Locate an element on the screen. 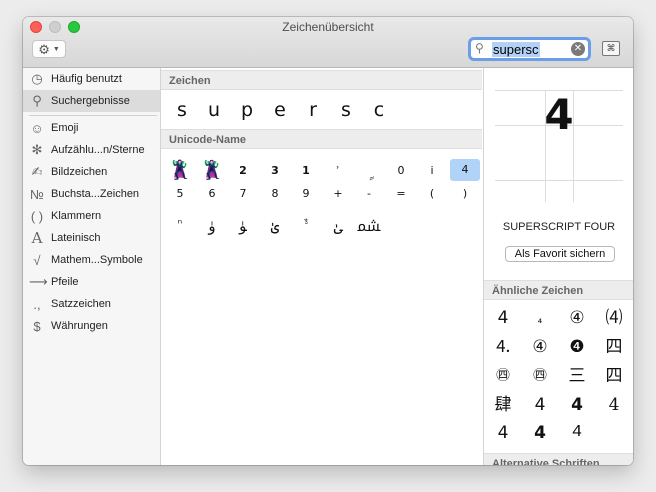 This screenshot has height=492, width=656. glyph-large: 4 is located at coordinates (559, 114).